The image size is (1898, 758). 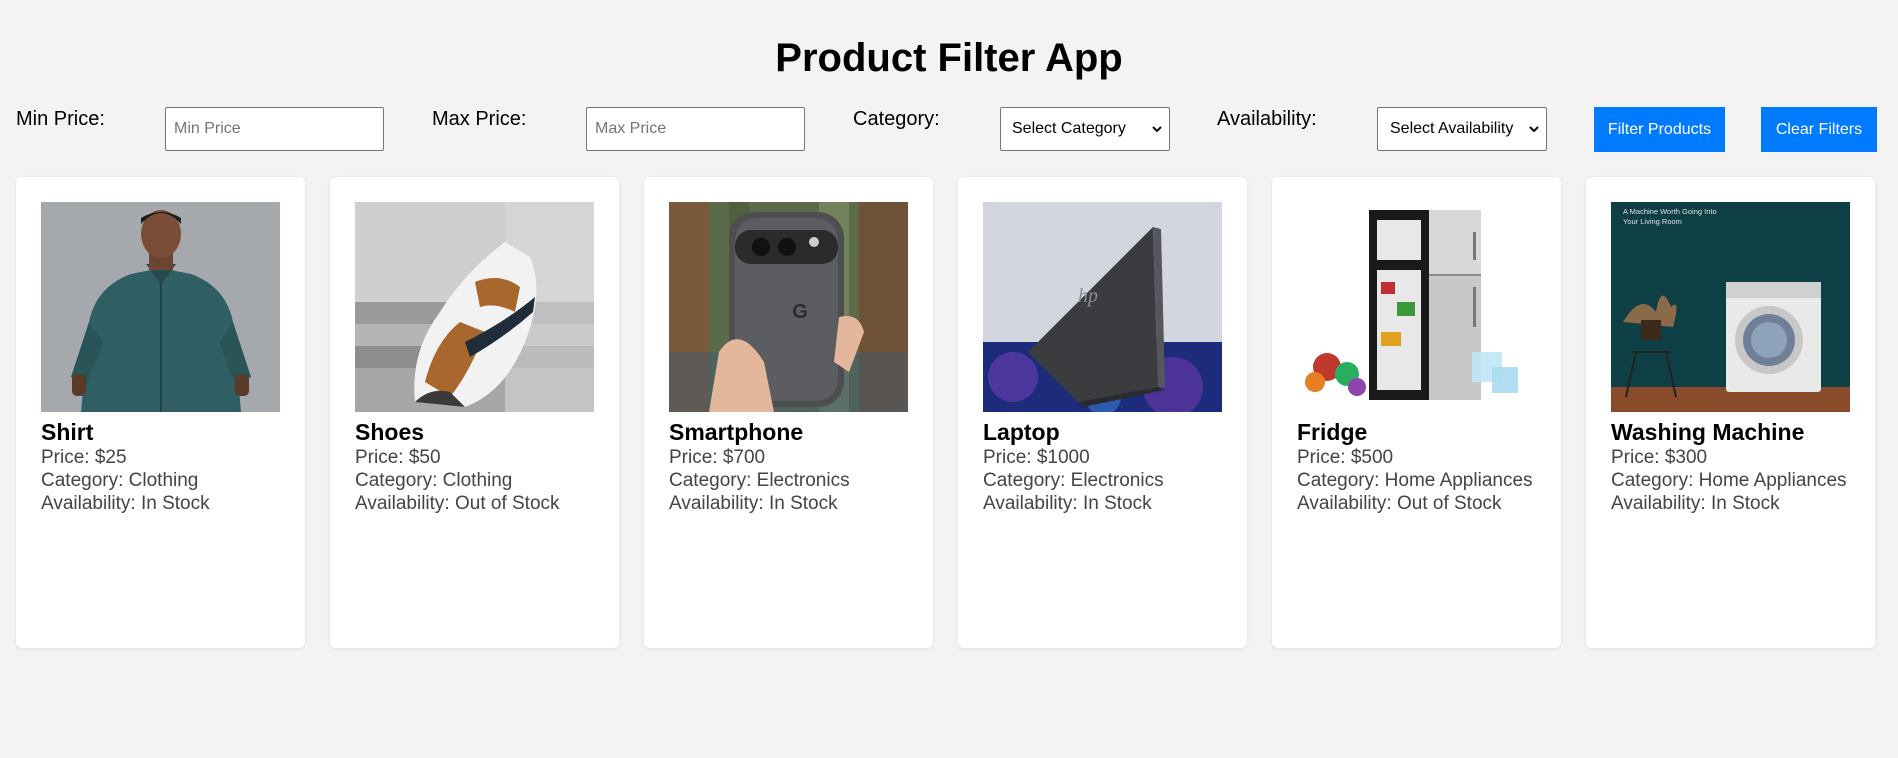 I want to click on product-price: Price: $25, so click(x=84, y=457).